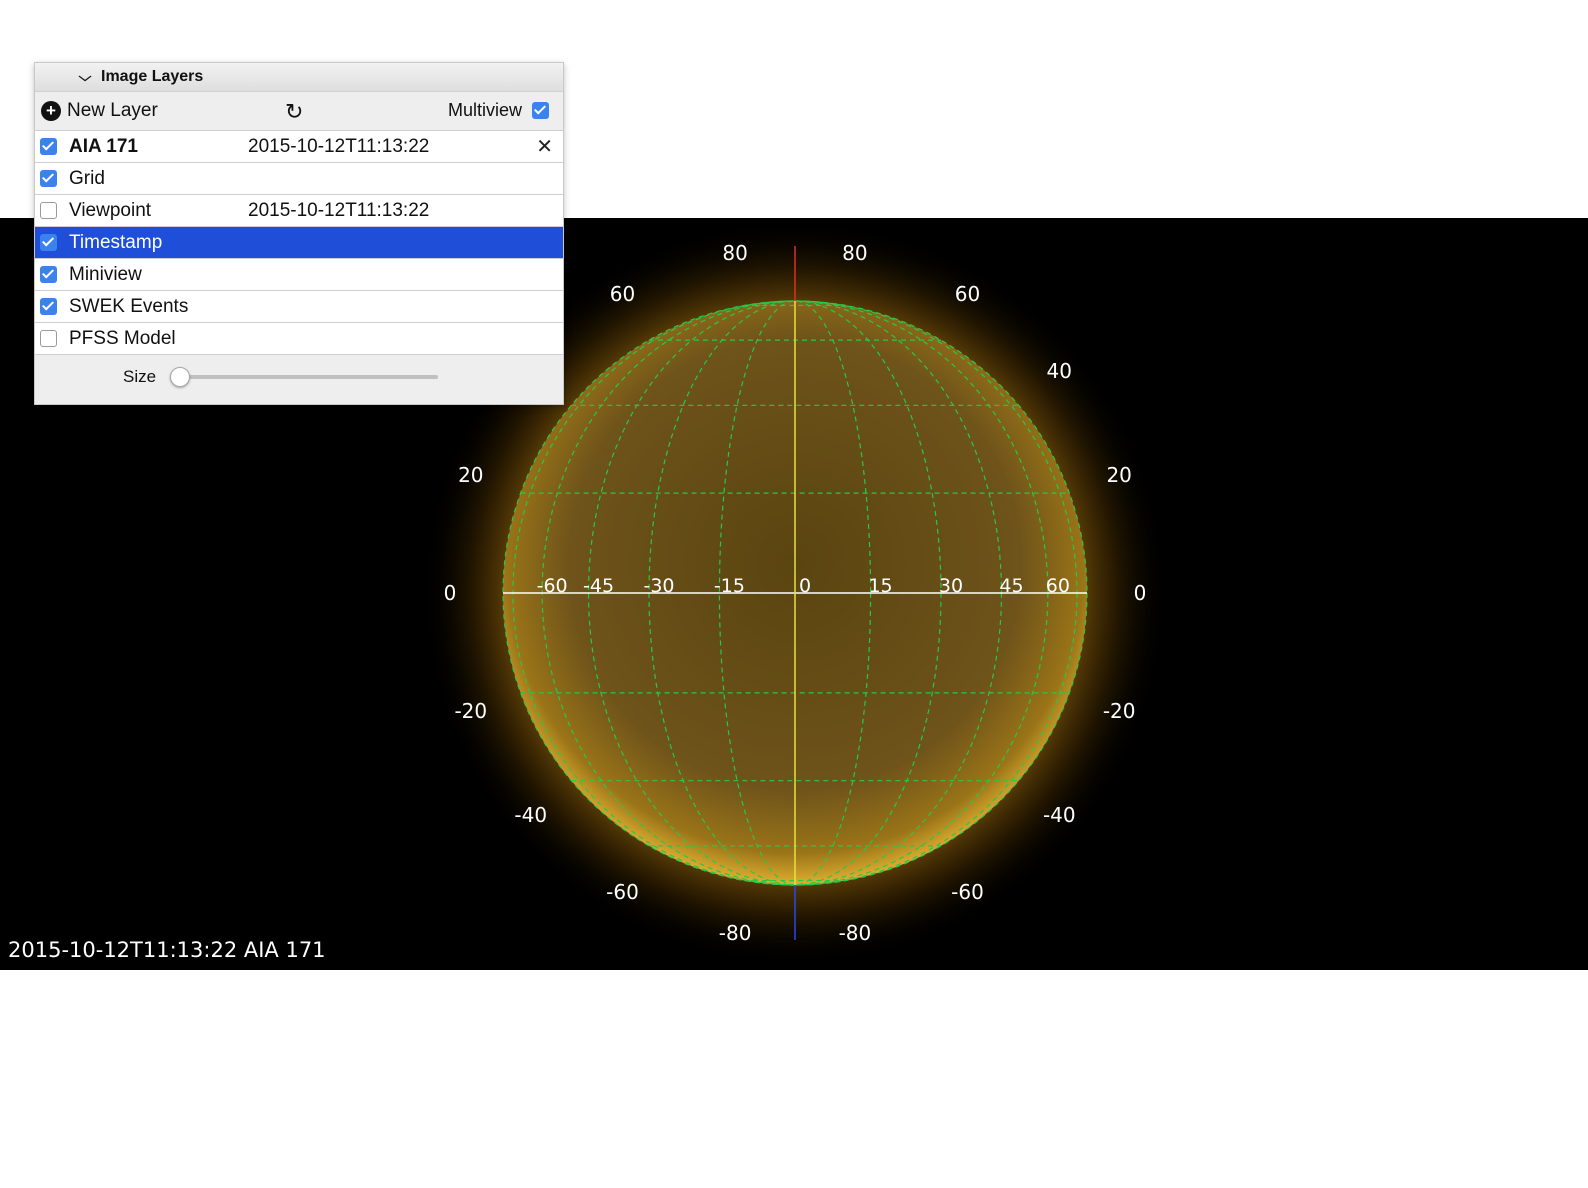 Image resolution: width=1588 pixels, height=1188 pixels. Describe the element at coordinates (180, 377) in the screenshot. I see `size-slider-handle` at that location.